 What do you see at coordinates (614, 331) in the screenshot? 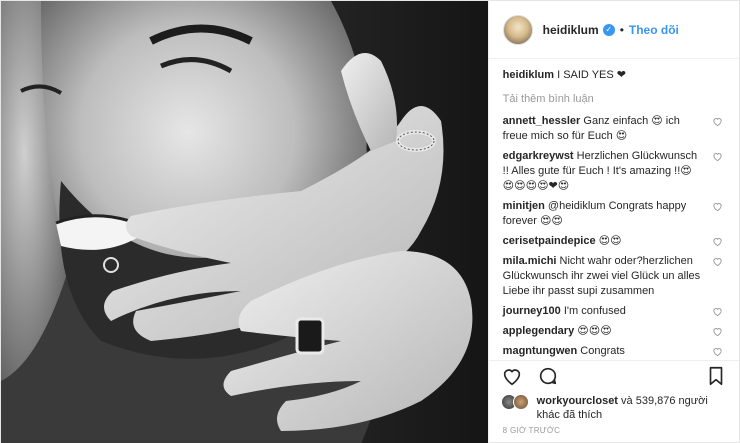
I see `comment-item: applegendary 😍😍😍` at bounding box center [614, 331].